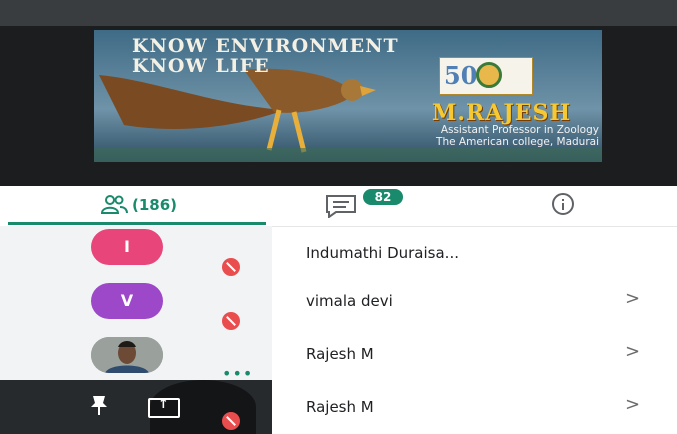  What do you see at coordinates (201, 66) in the screenshot?
I see `banner-title-line2: KNOW LIFE` at bounding box center [201, 66].